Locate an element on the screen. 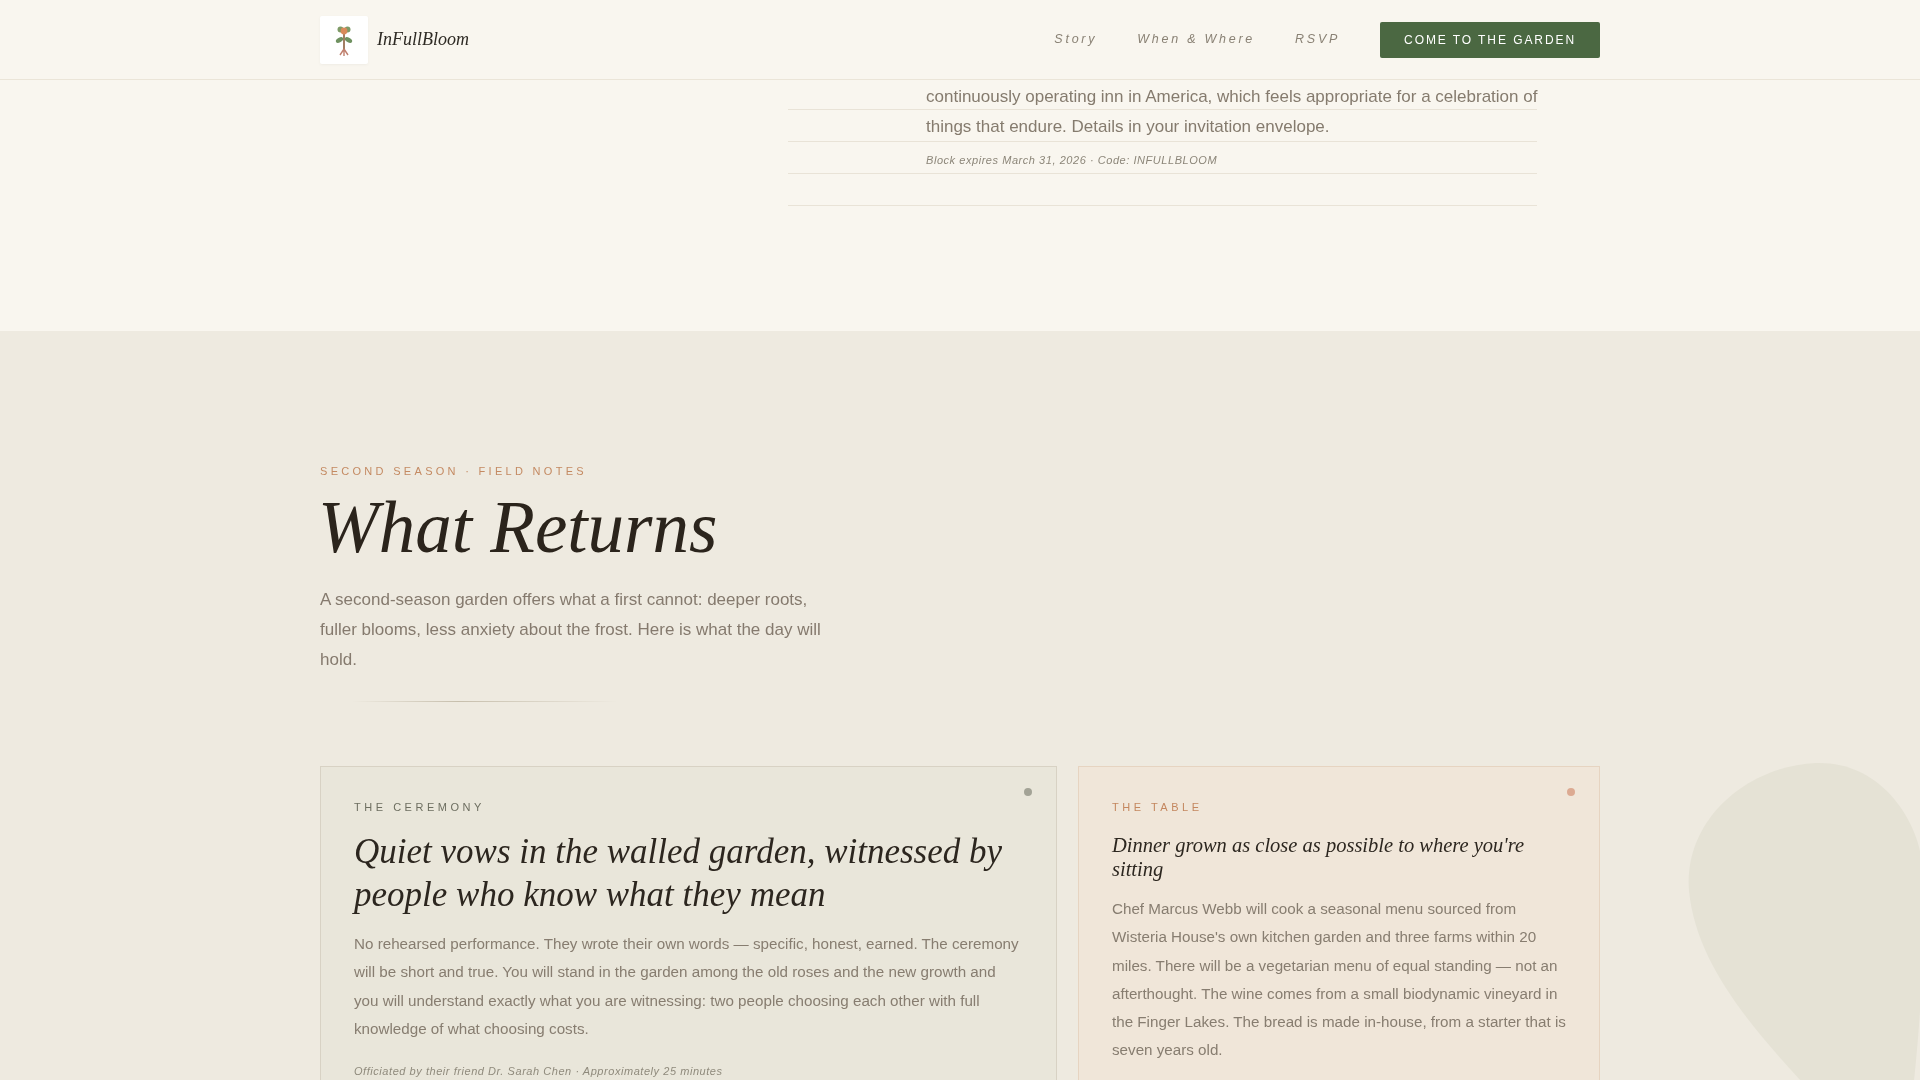 The image size is (1920, 1080). nav-link: Story is located at coordinates (1076, 39).